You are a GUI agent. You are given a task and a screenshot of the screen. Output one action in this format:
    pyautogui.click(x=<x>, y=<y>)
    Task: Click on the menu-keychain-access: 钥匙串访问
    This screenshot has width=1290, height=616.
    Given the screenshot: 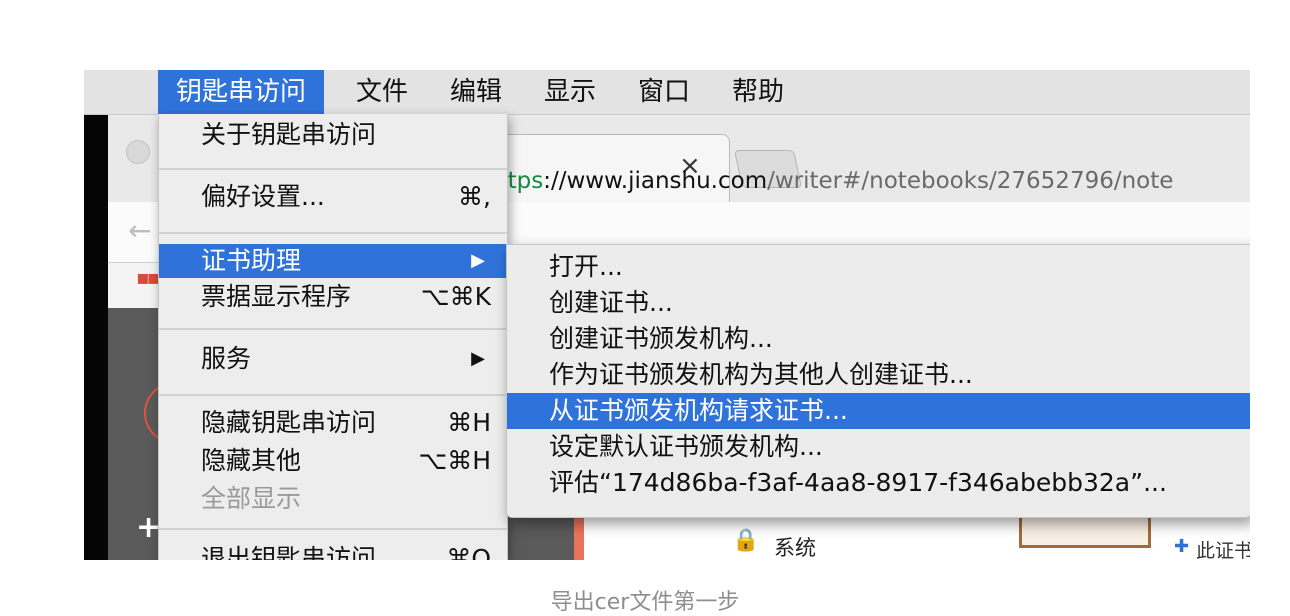 What is the action you would take?
    pyautogui.click(x=241, y=92)
    